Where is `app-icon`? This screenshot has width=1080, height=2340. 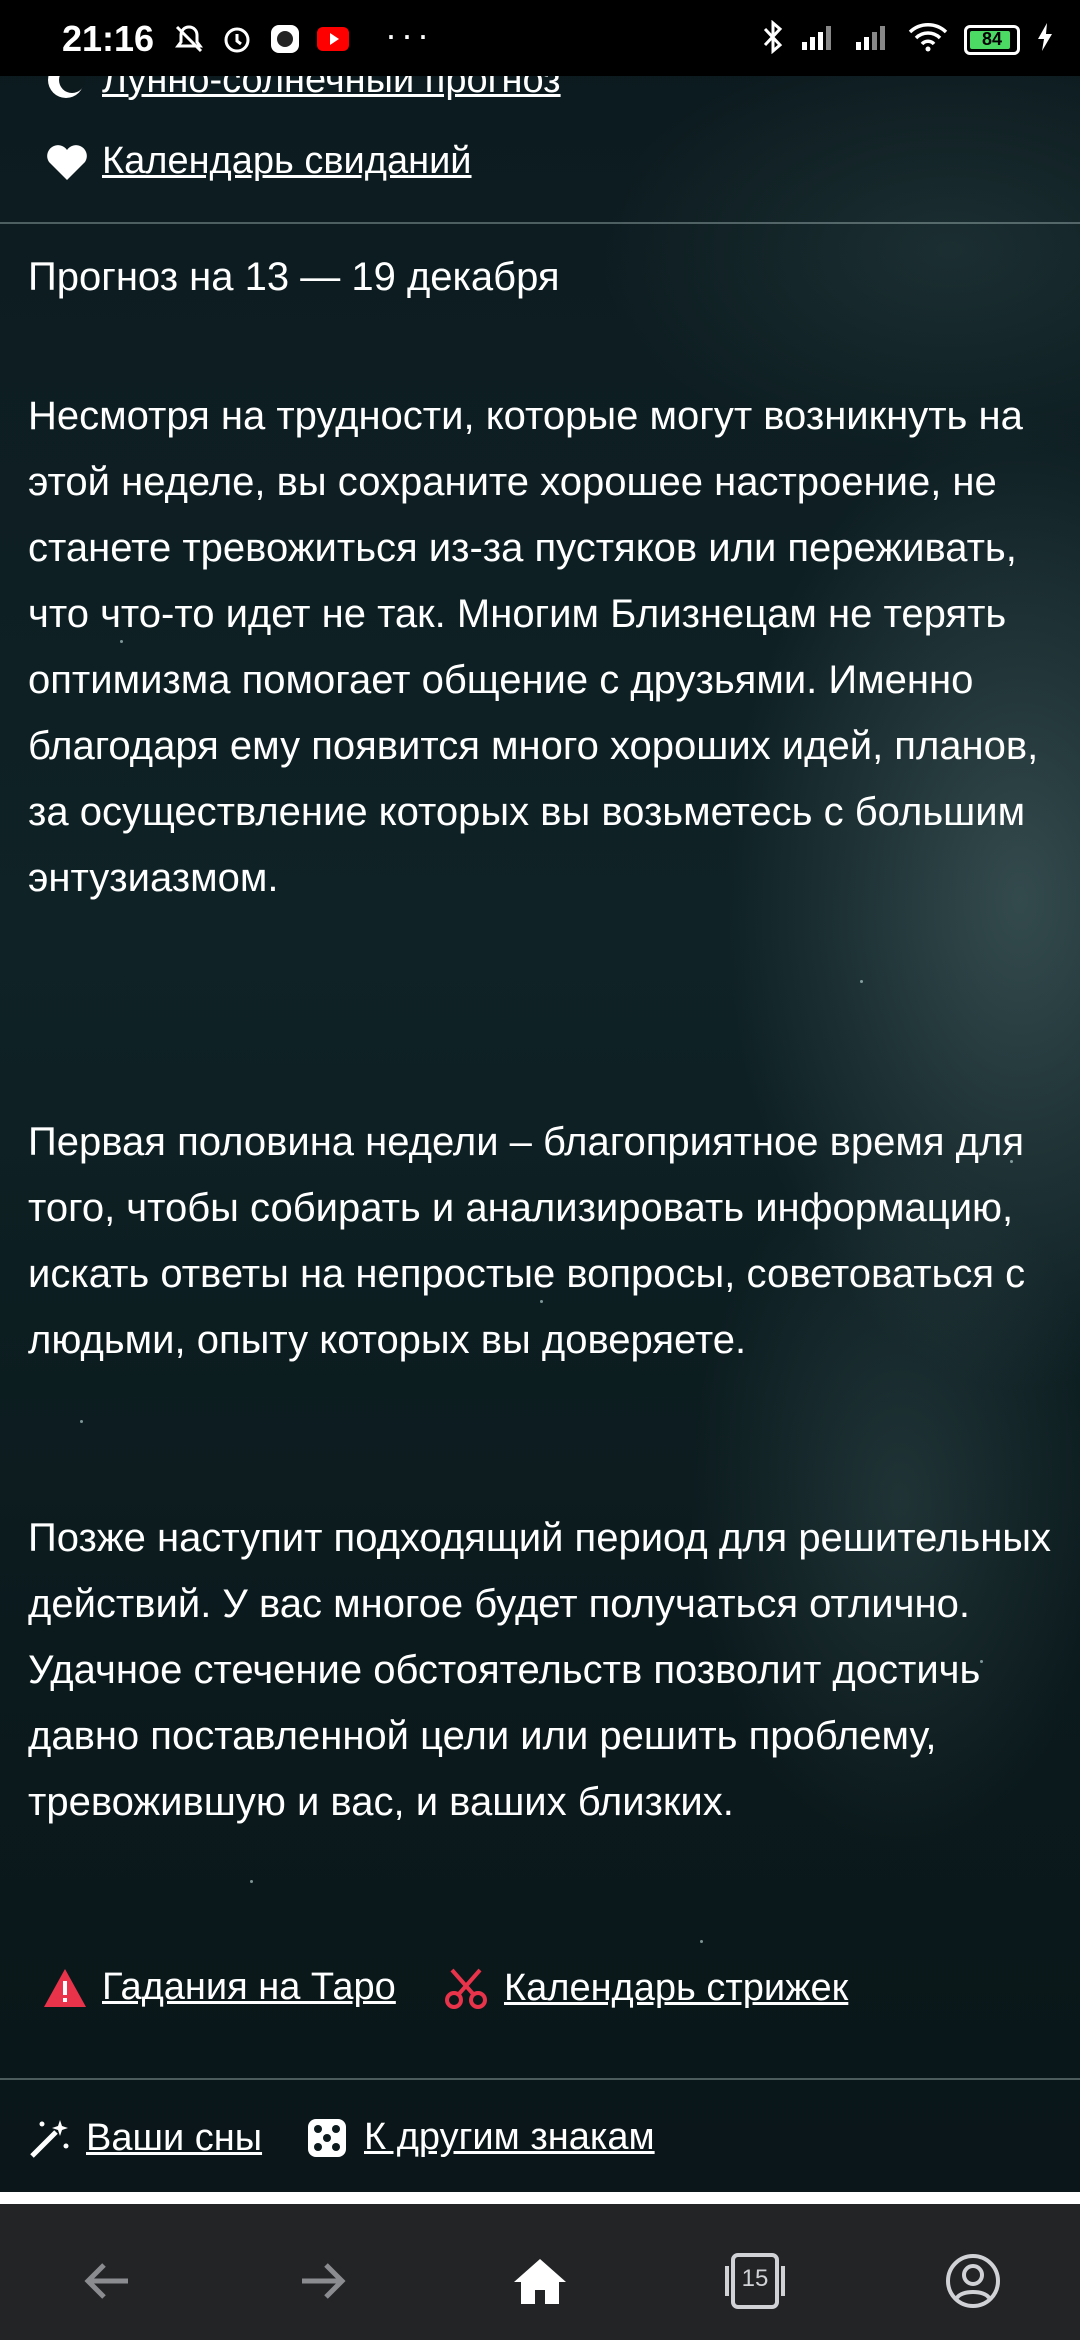
app-icon is located at coordinates (285, 39).